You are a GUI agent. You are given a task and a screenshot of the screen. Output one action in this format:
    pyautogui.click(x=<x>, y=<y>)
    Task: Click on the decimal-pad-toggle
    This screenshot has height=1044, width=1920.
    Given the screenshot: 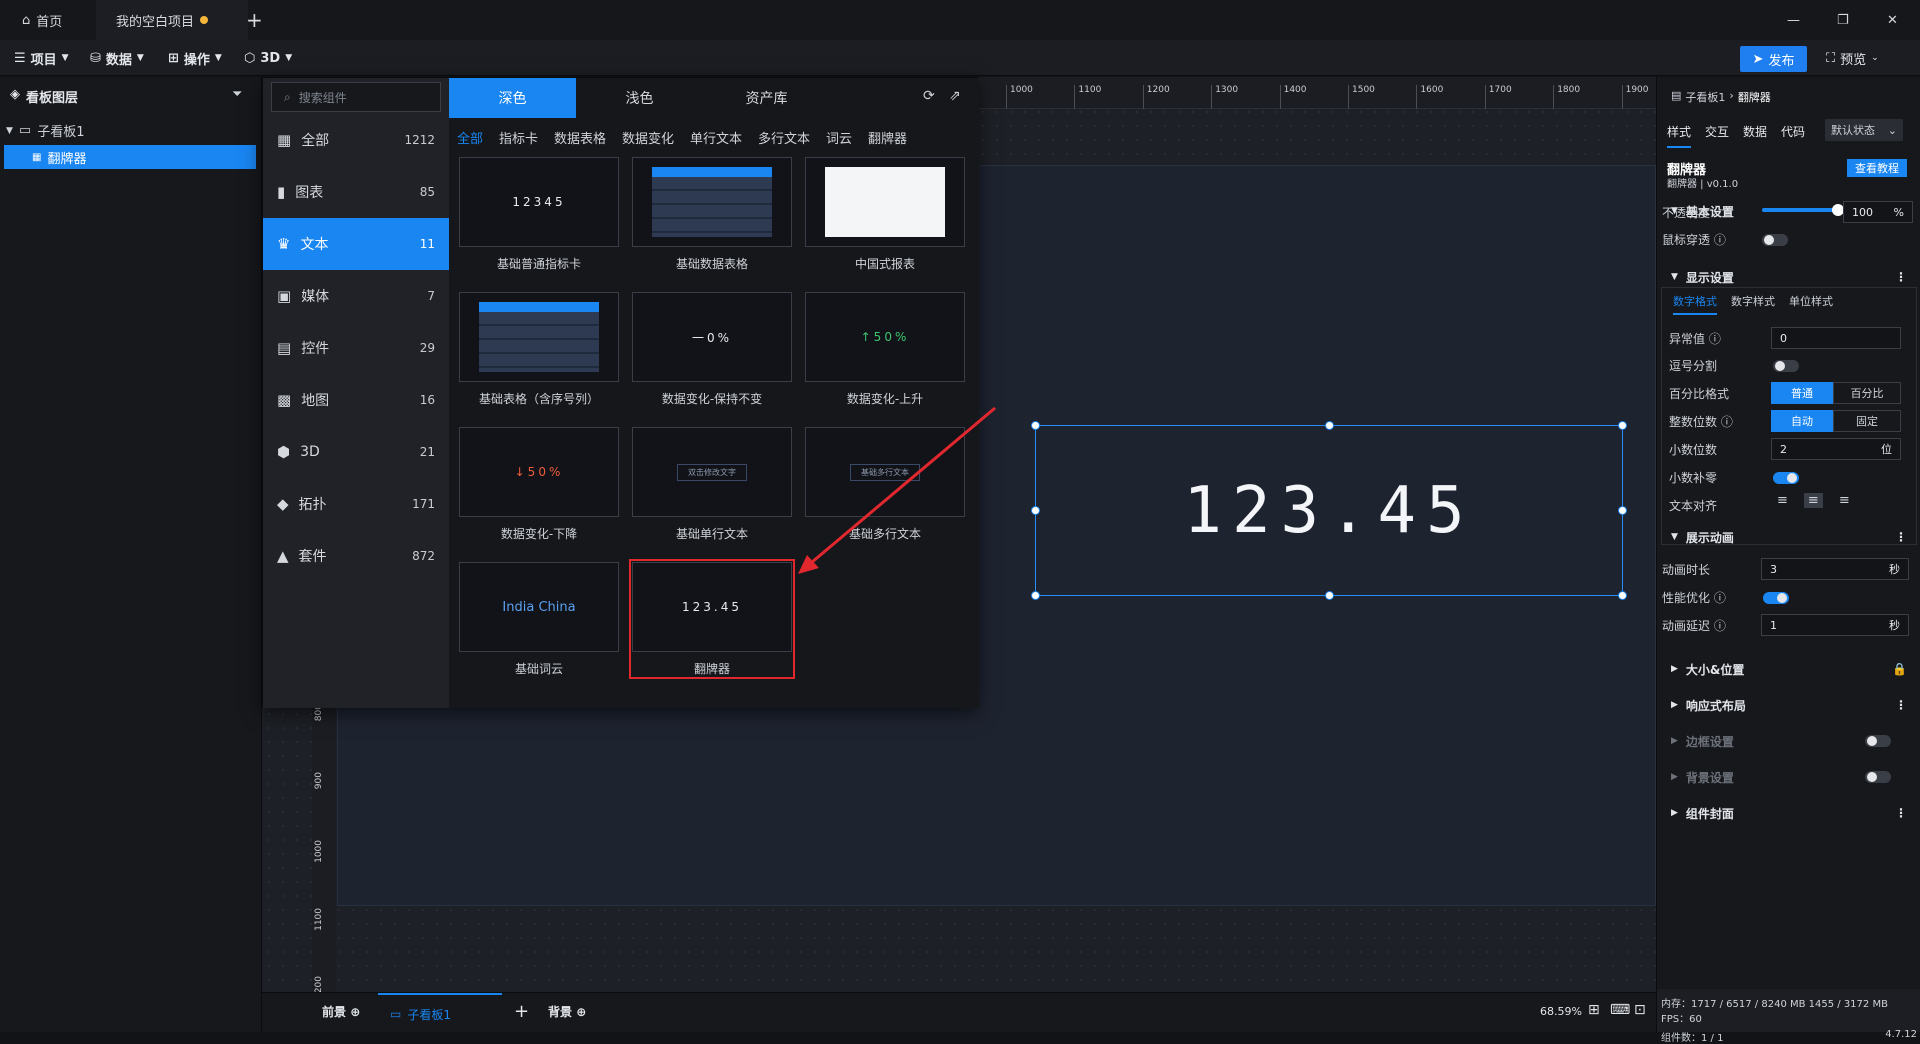 What is the action you would take?
    pyautogui.click(x=1786, y=478)
    